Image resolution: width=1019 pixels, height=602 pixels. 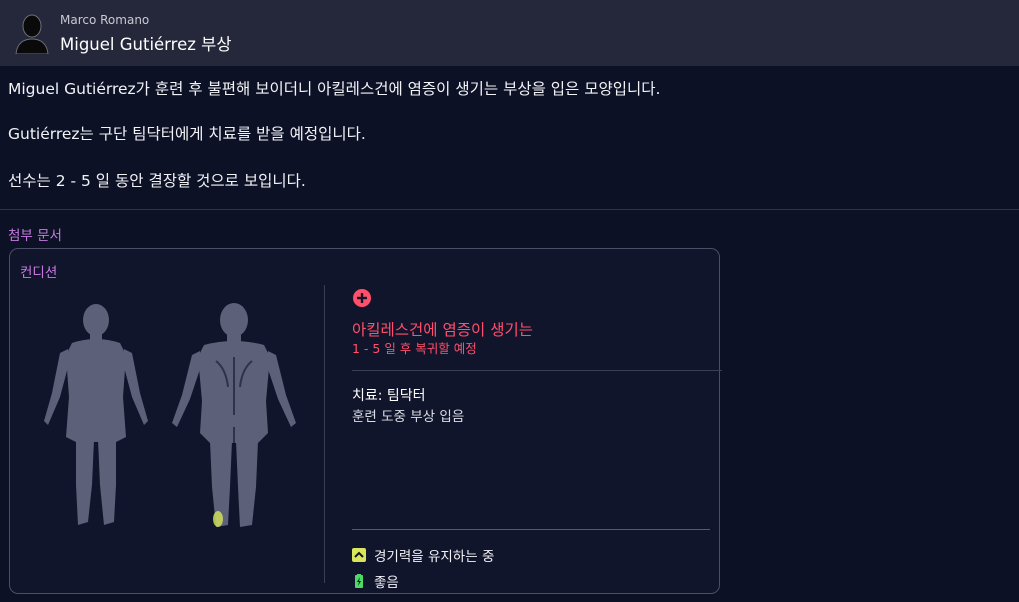 I want to click on message-paragraph-2: Gutiérrez는 구단 팀닥터에게 치료를 받을 예정입니다., so click(x=187, y=134).